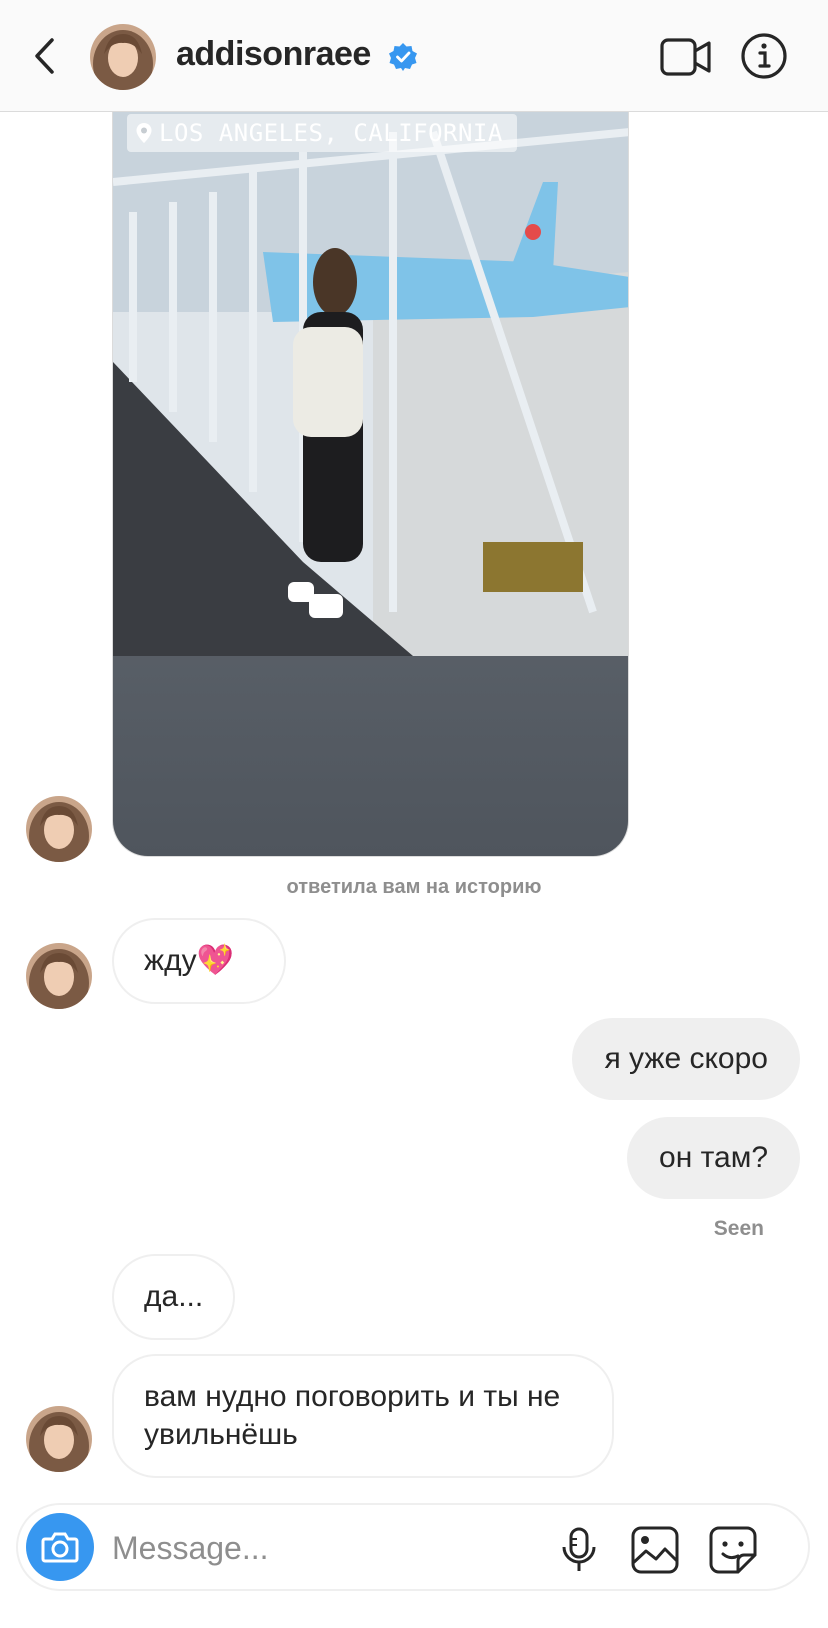  I want to click on sticker-button, so click(733, 1550).